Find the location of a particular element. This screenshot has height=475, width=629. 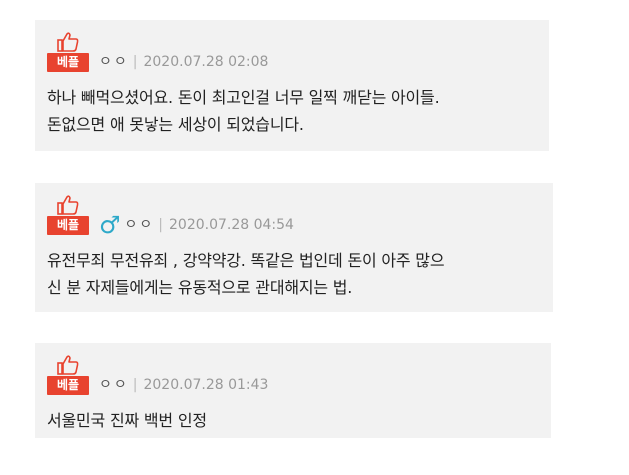

comment-date: 2020.07.28 04:54 is located at coordinates (231, 225).